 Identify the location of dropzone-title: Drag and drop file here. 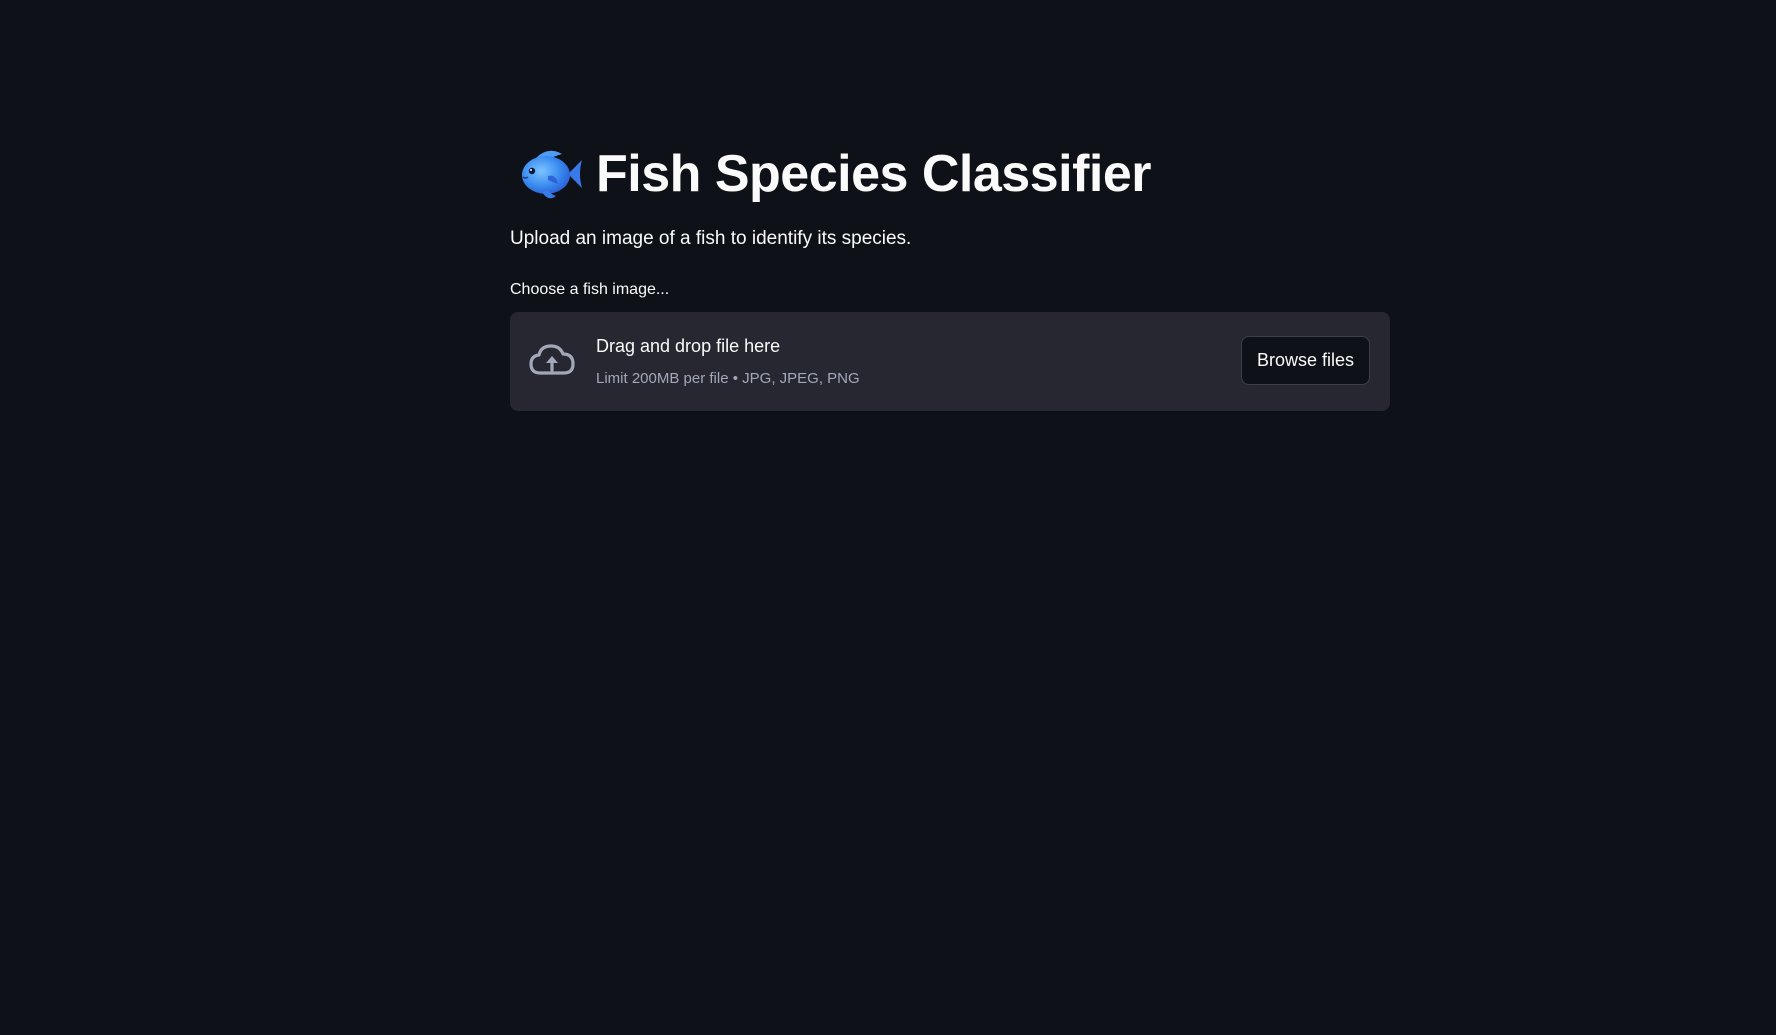
(688, 346).